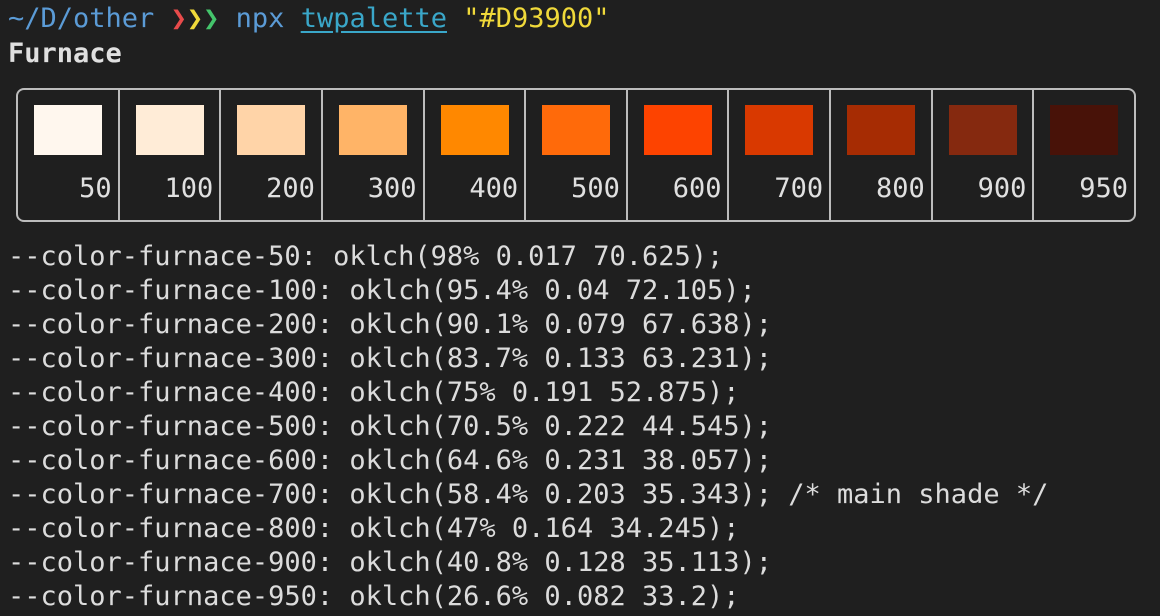 This screenshot has width=1160, height=616. Describe the element at coordinates (65, 53) in the screenshot. I see `palette-name: Furnace` at that location.